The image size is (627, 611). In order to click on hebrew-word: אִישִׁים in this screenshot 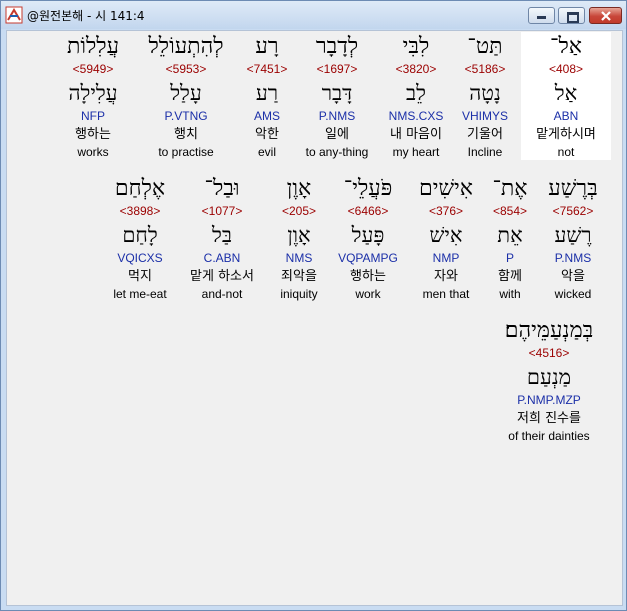, I will do `click(446, 188)`.